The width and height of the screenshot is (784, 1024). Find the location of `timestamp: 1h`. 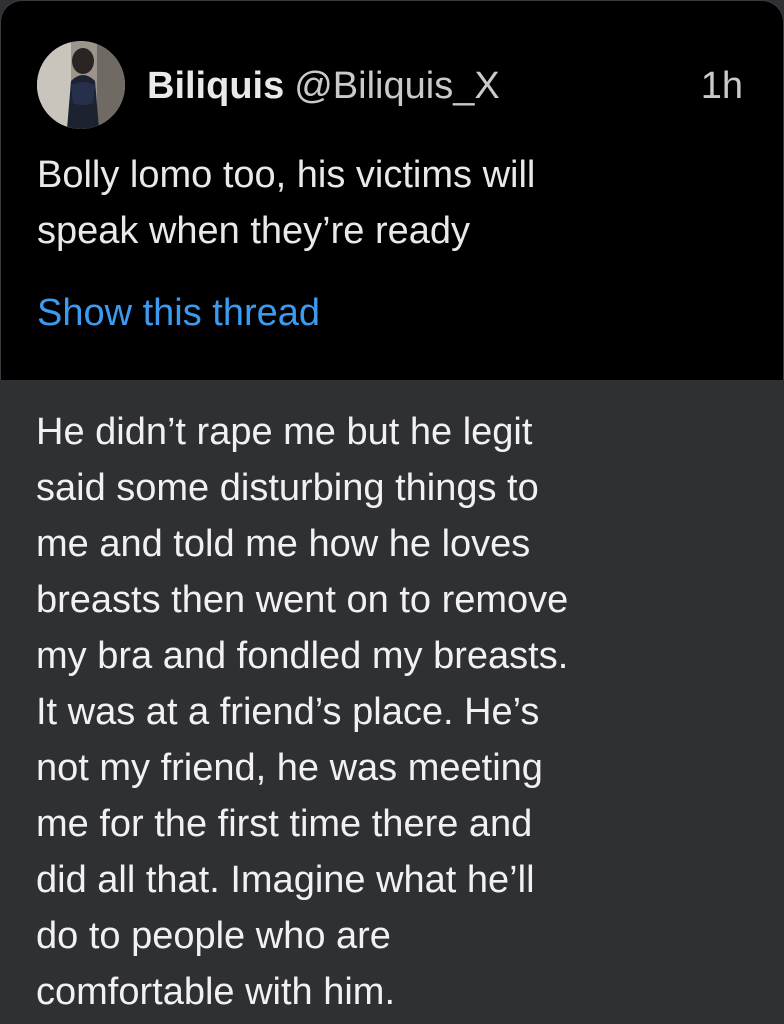

timestamp: 1h is located at coordinates (722, 86).